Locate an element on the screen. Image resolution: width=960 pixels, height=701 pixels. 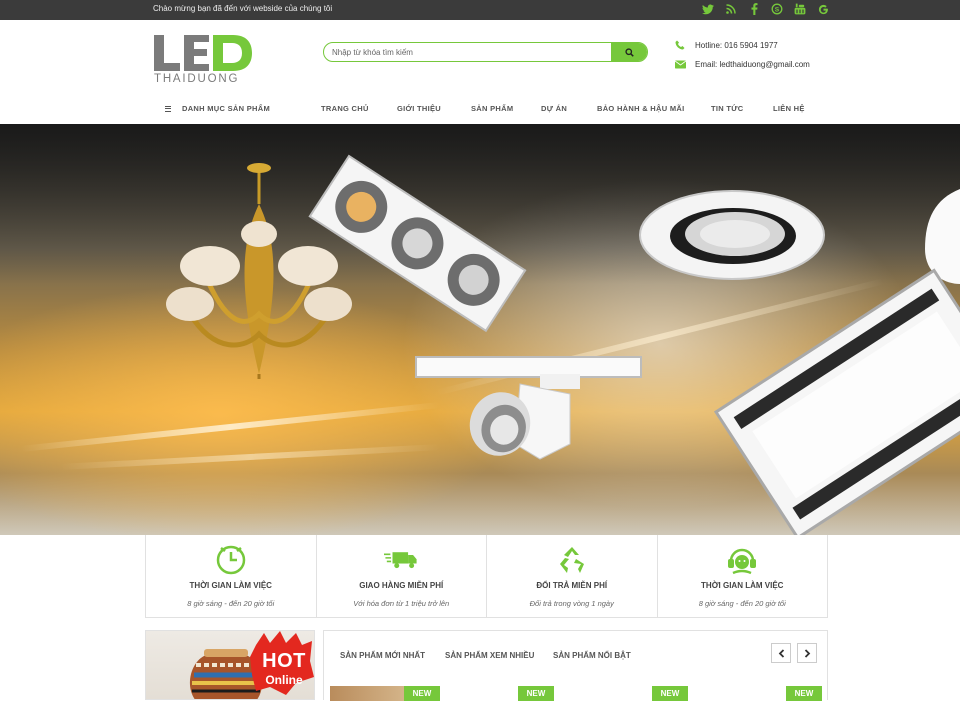
facebook-icon is located at coordinates (754, 9).